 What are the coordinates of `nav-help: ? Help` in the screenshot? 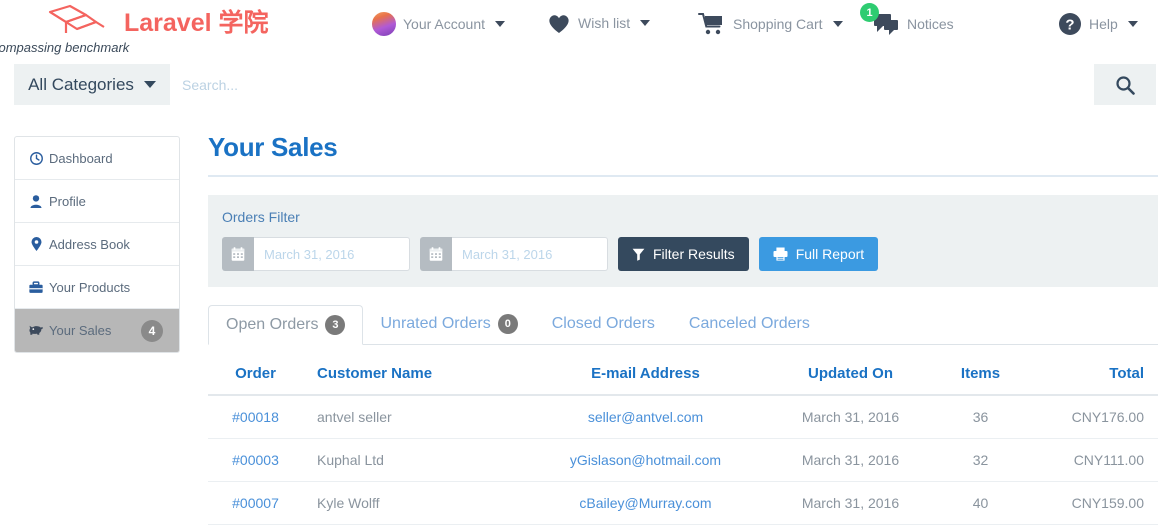 It's located at (1098, 24).